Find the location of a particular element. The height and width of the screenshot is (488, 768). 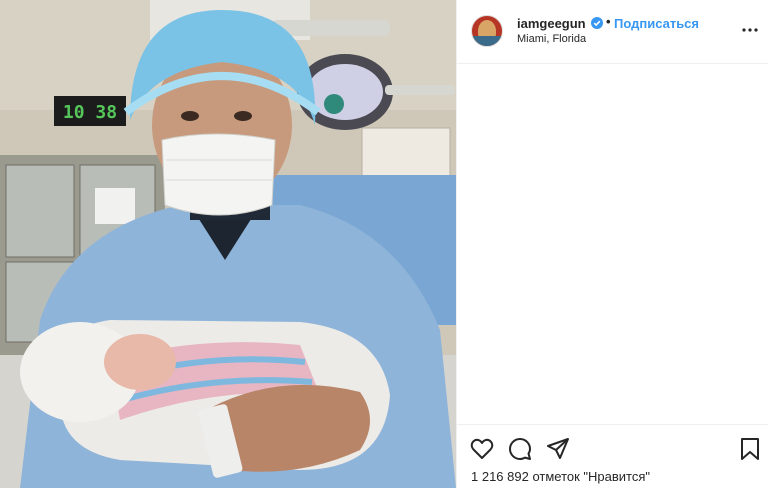

avatar-shirt is located at coordinates (487, 41).